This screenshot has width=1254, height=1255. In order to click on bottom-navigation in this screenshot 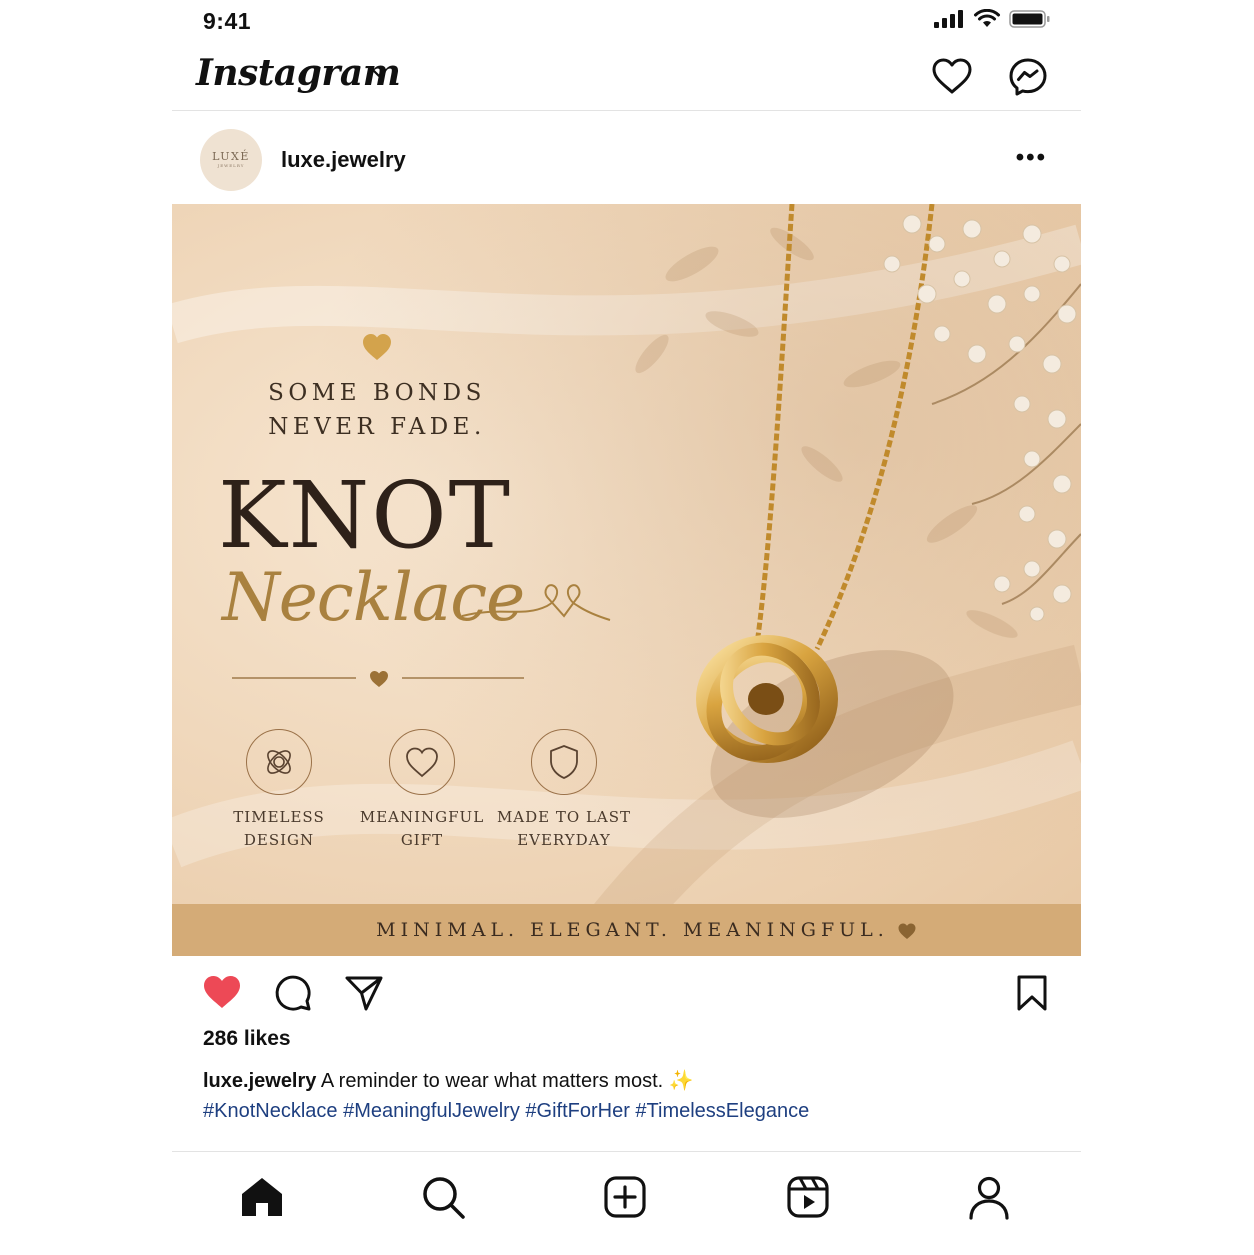, I will do `click(626, 1203)`.